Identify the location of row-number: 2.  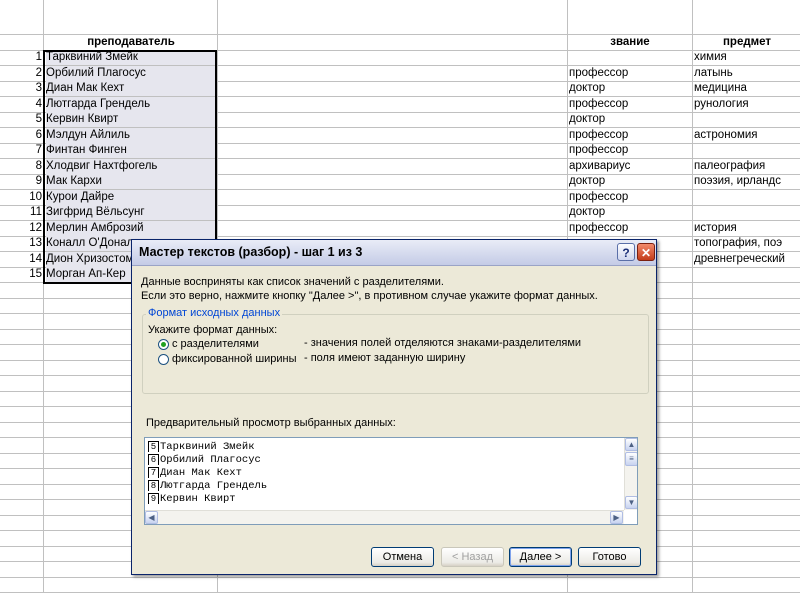
(38, 73).